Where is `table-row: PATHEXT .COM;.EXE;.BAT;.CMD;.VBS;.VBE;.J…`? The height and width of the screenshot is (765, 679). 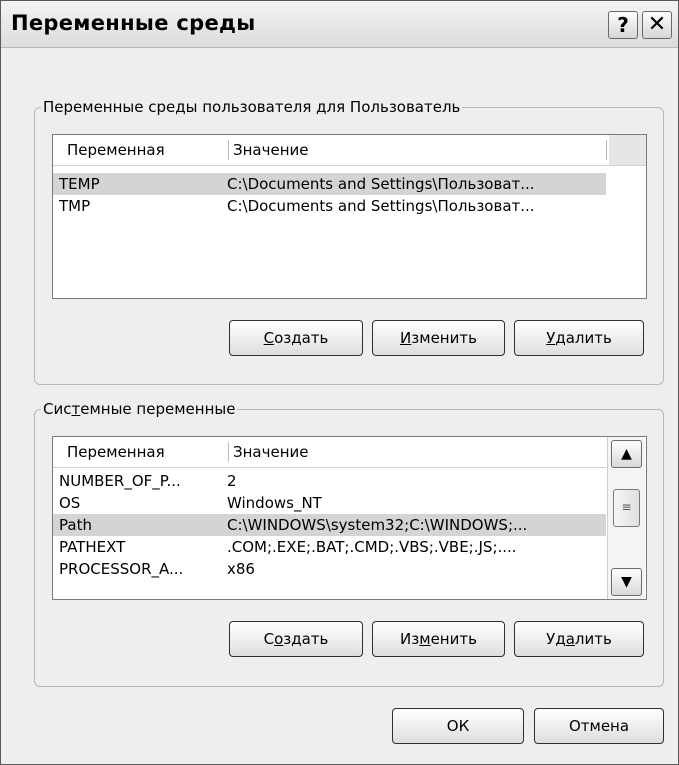
table-row: PATHEXT .COM;.EXE;.BAT;.CMD;.VBS;.VBE;.J… is located at coordinates (329, 547).